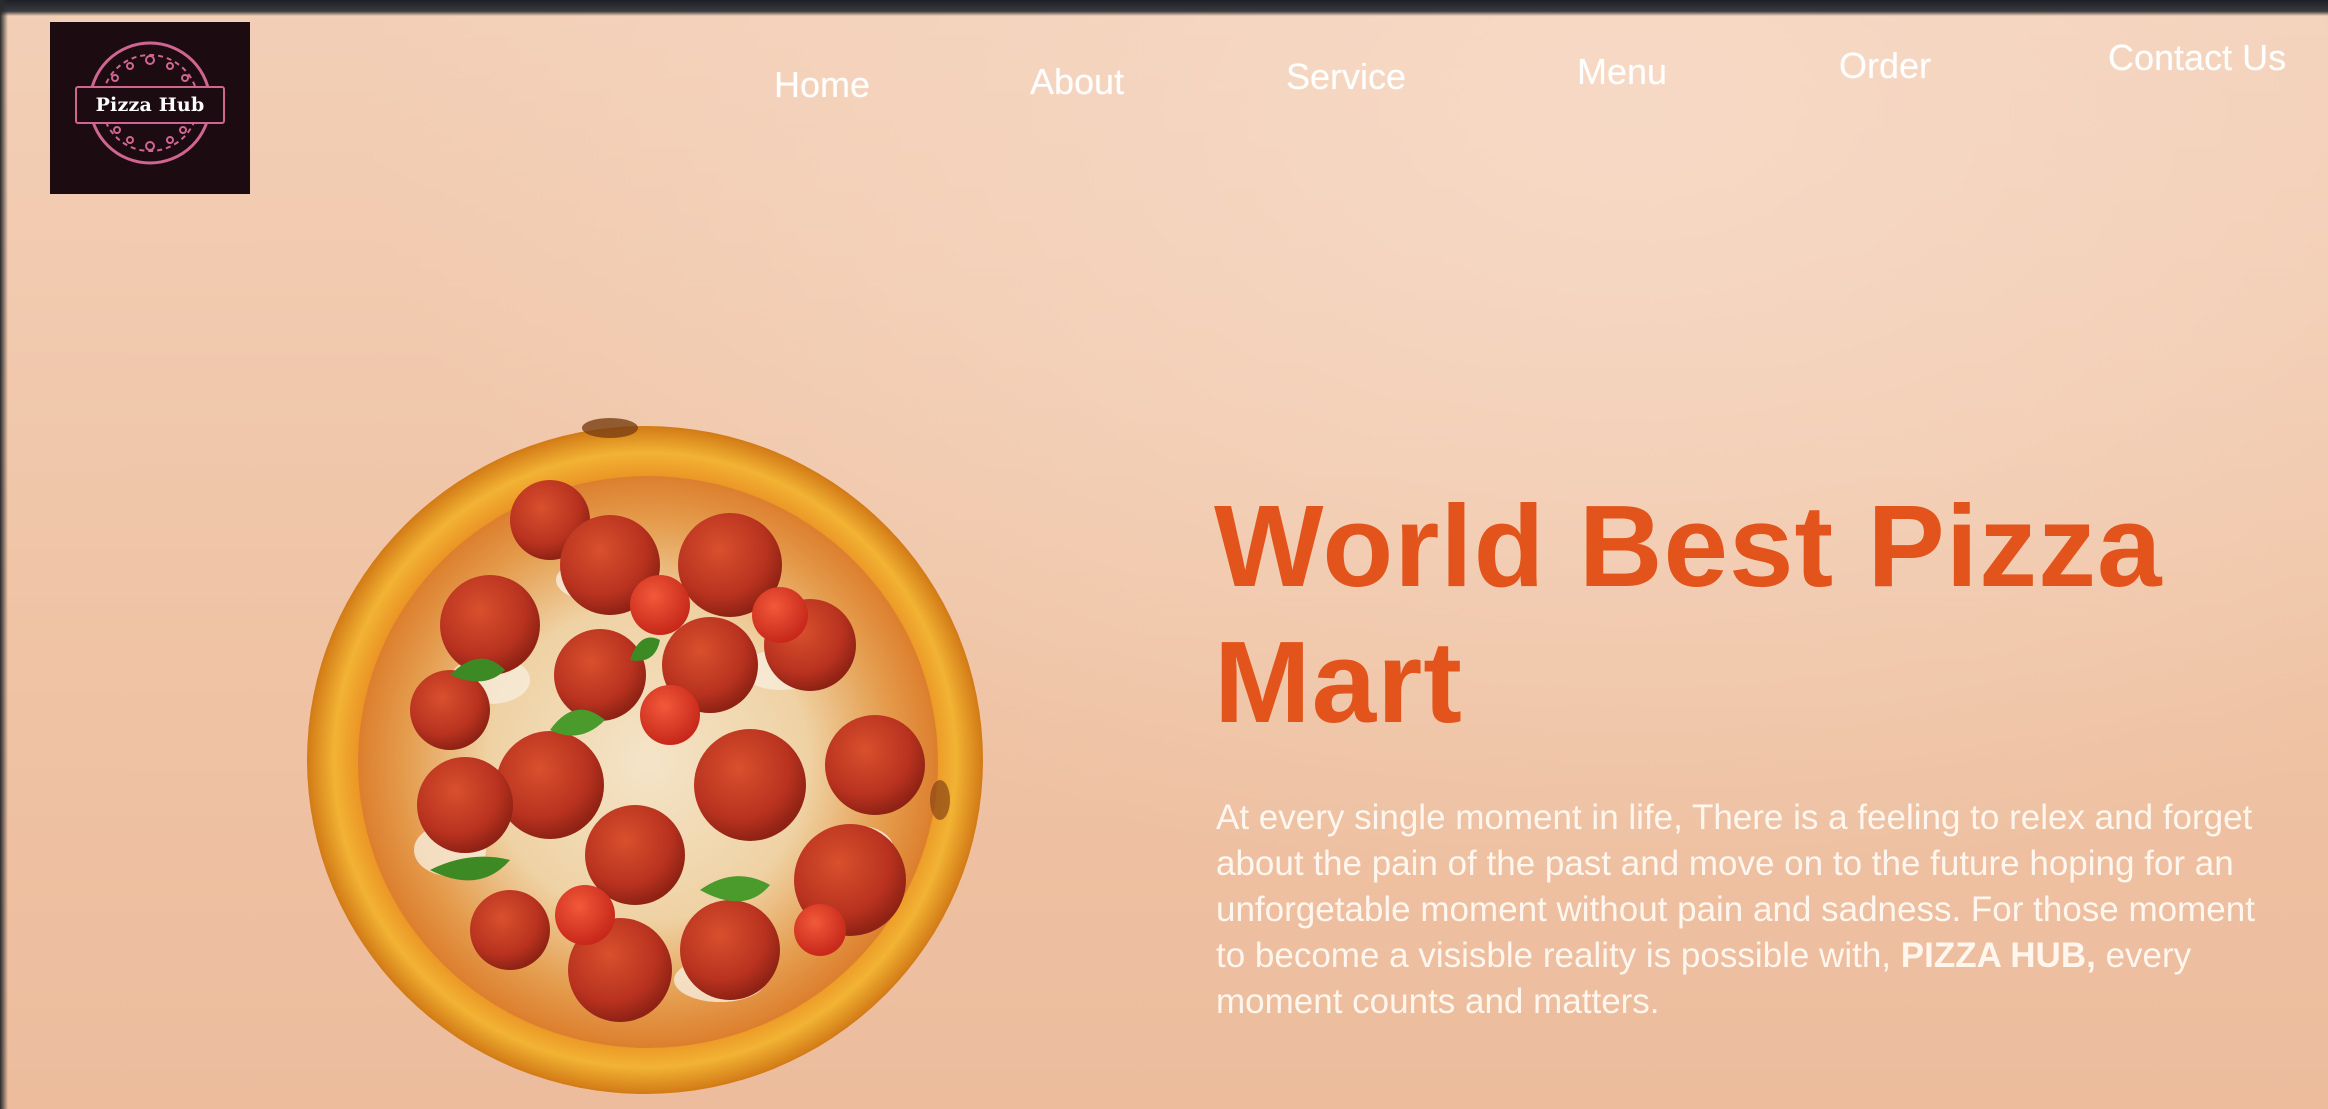 This screenshot has width=2328, height=1109. What do you see at coordinates (2197, 58) in the screenshot?
I see `nav-contact-us: Contact Us` at bounding box center [2197, 58].